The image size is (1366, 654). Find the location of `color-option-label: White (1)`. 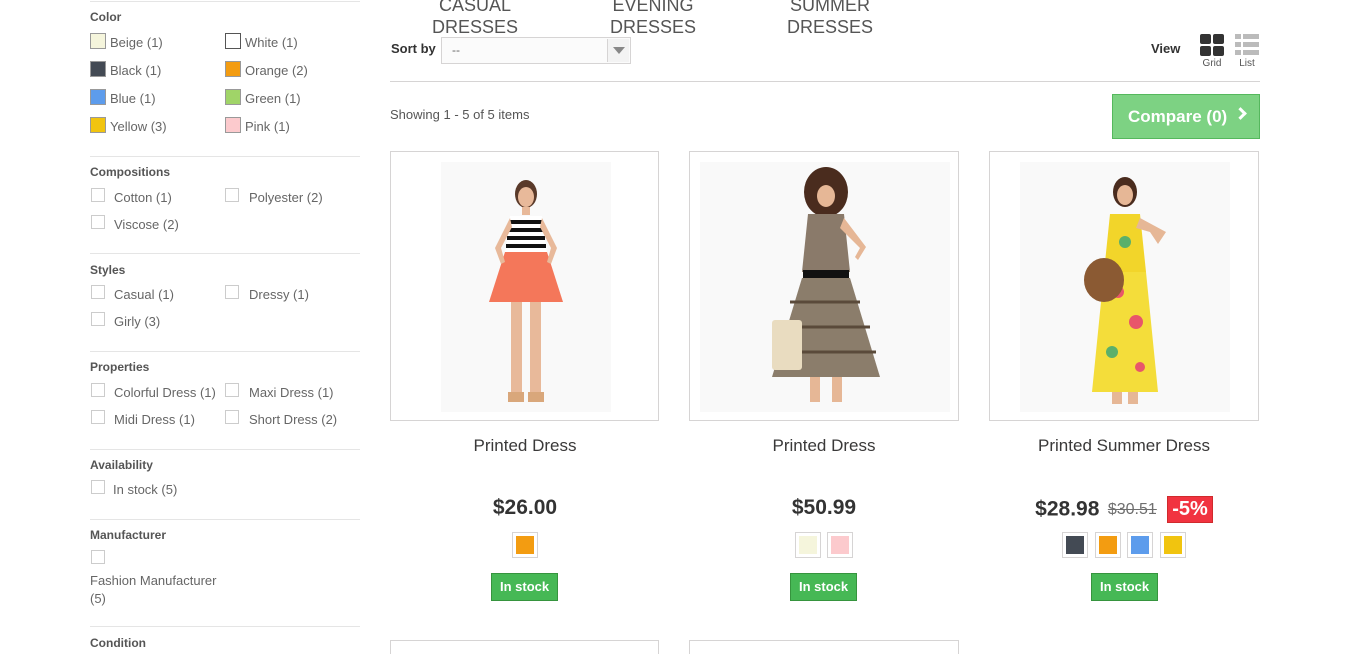

color-option-label: White (1) is located at coordinates (271, 42).